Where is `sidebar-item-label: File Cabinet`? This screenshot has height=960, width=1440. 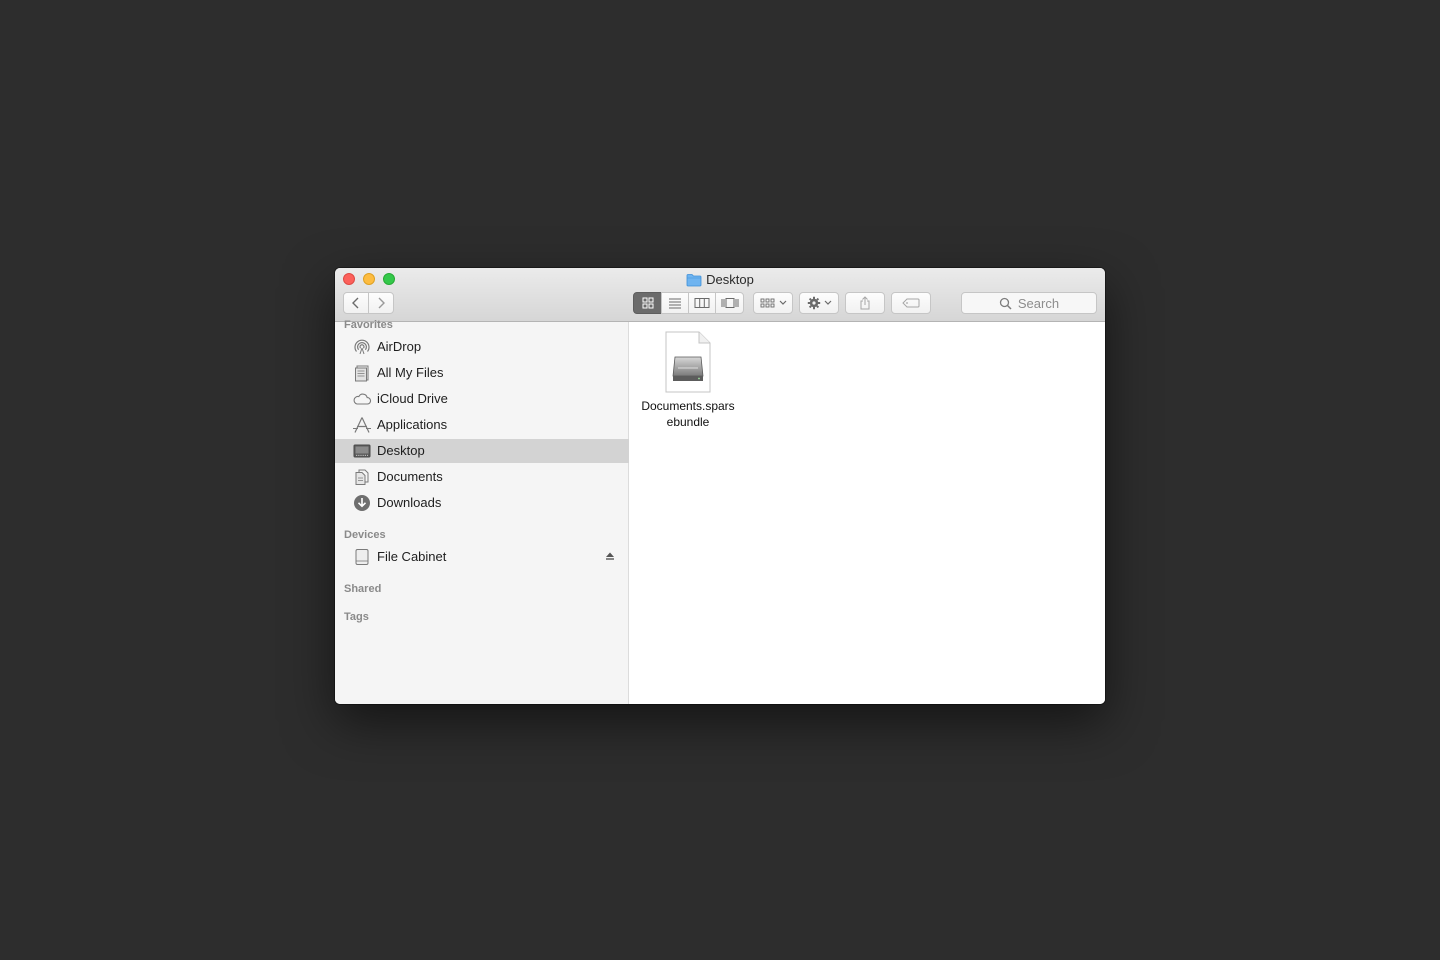 sidebar-item-label: File Cabinet is located at coordinates (412, 556).